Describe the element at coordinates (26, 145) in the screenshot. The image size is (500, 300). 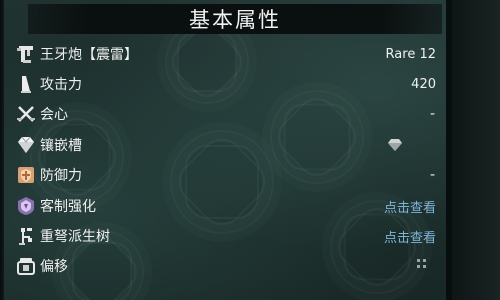
I see `decoration-gem-icon` at that location.